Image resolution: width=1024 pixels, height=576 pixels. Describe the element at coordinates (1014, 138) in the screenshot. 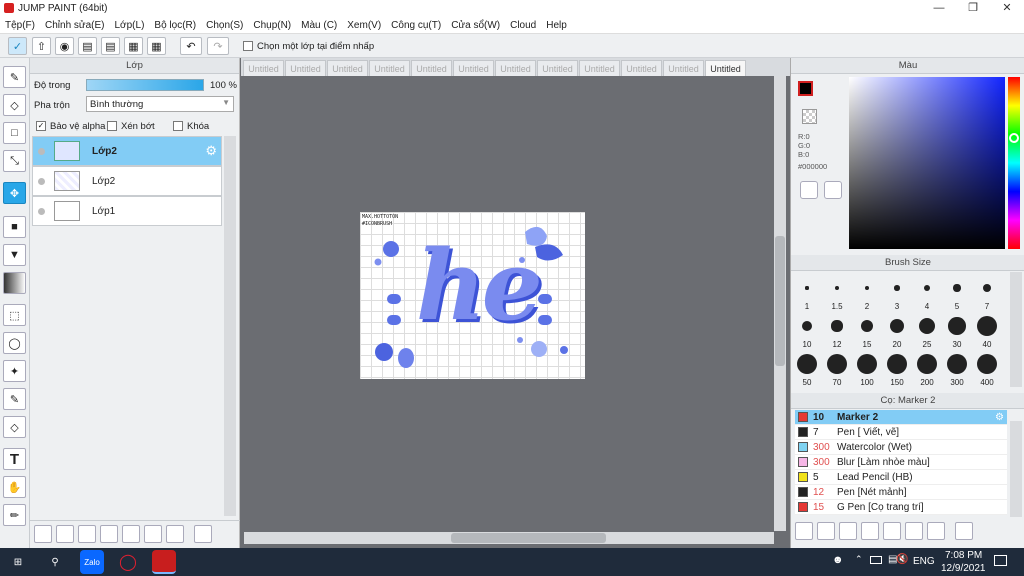

I see `hue-handle` at that location.